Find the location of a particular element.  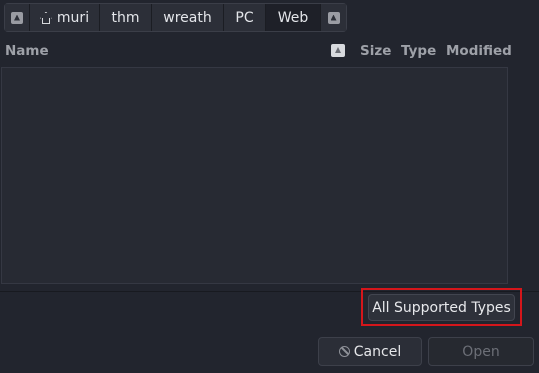

file-type-filter: All Supported Types is located at coordinates (441, 307).